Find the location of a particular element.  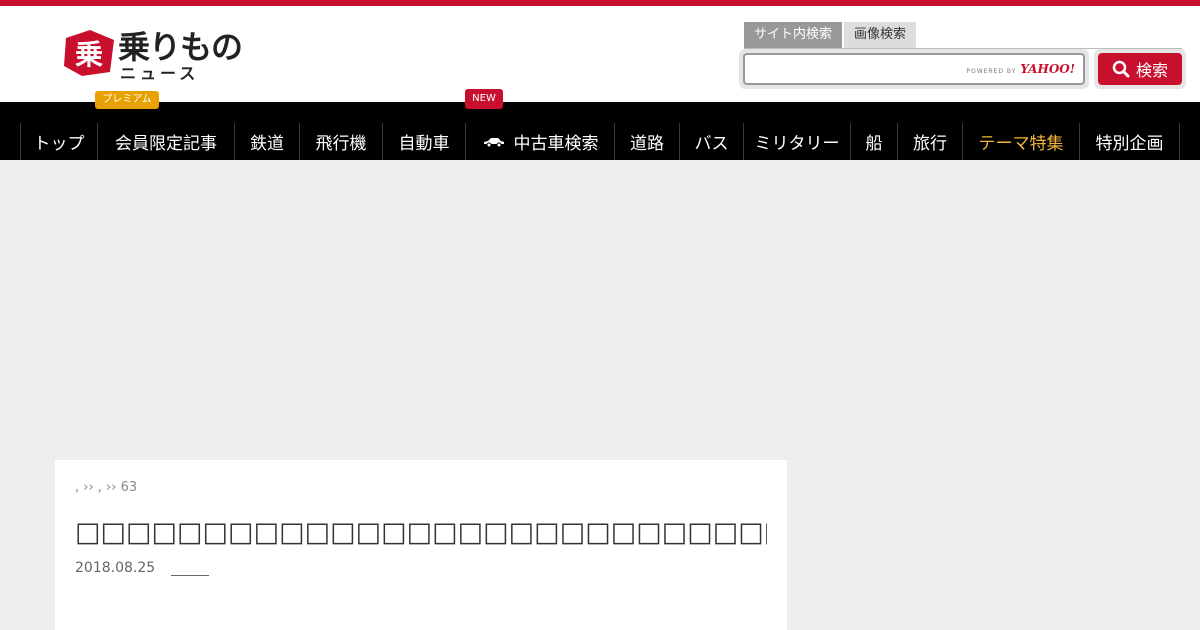

nav-item-travel: 旅行 is located at coordinates (929, 141).